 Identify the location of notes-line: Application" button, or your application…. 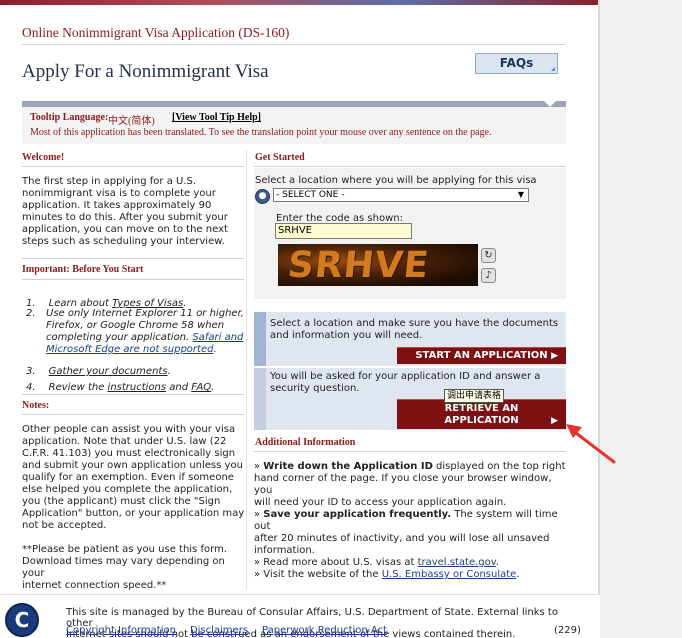
(133, 513).